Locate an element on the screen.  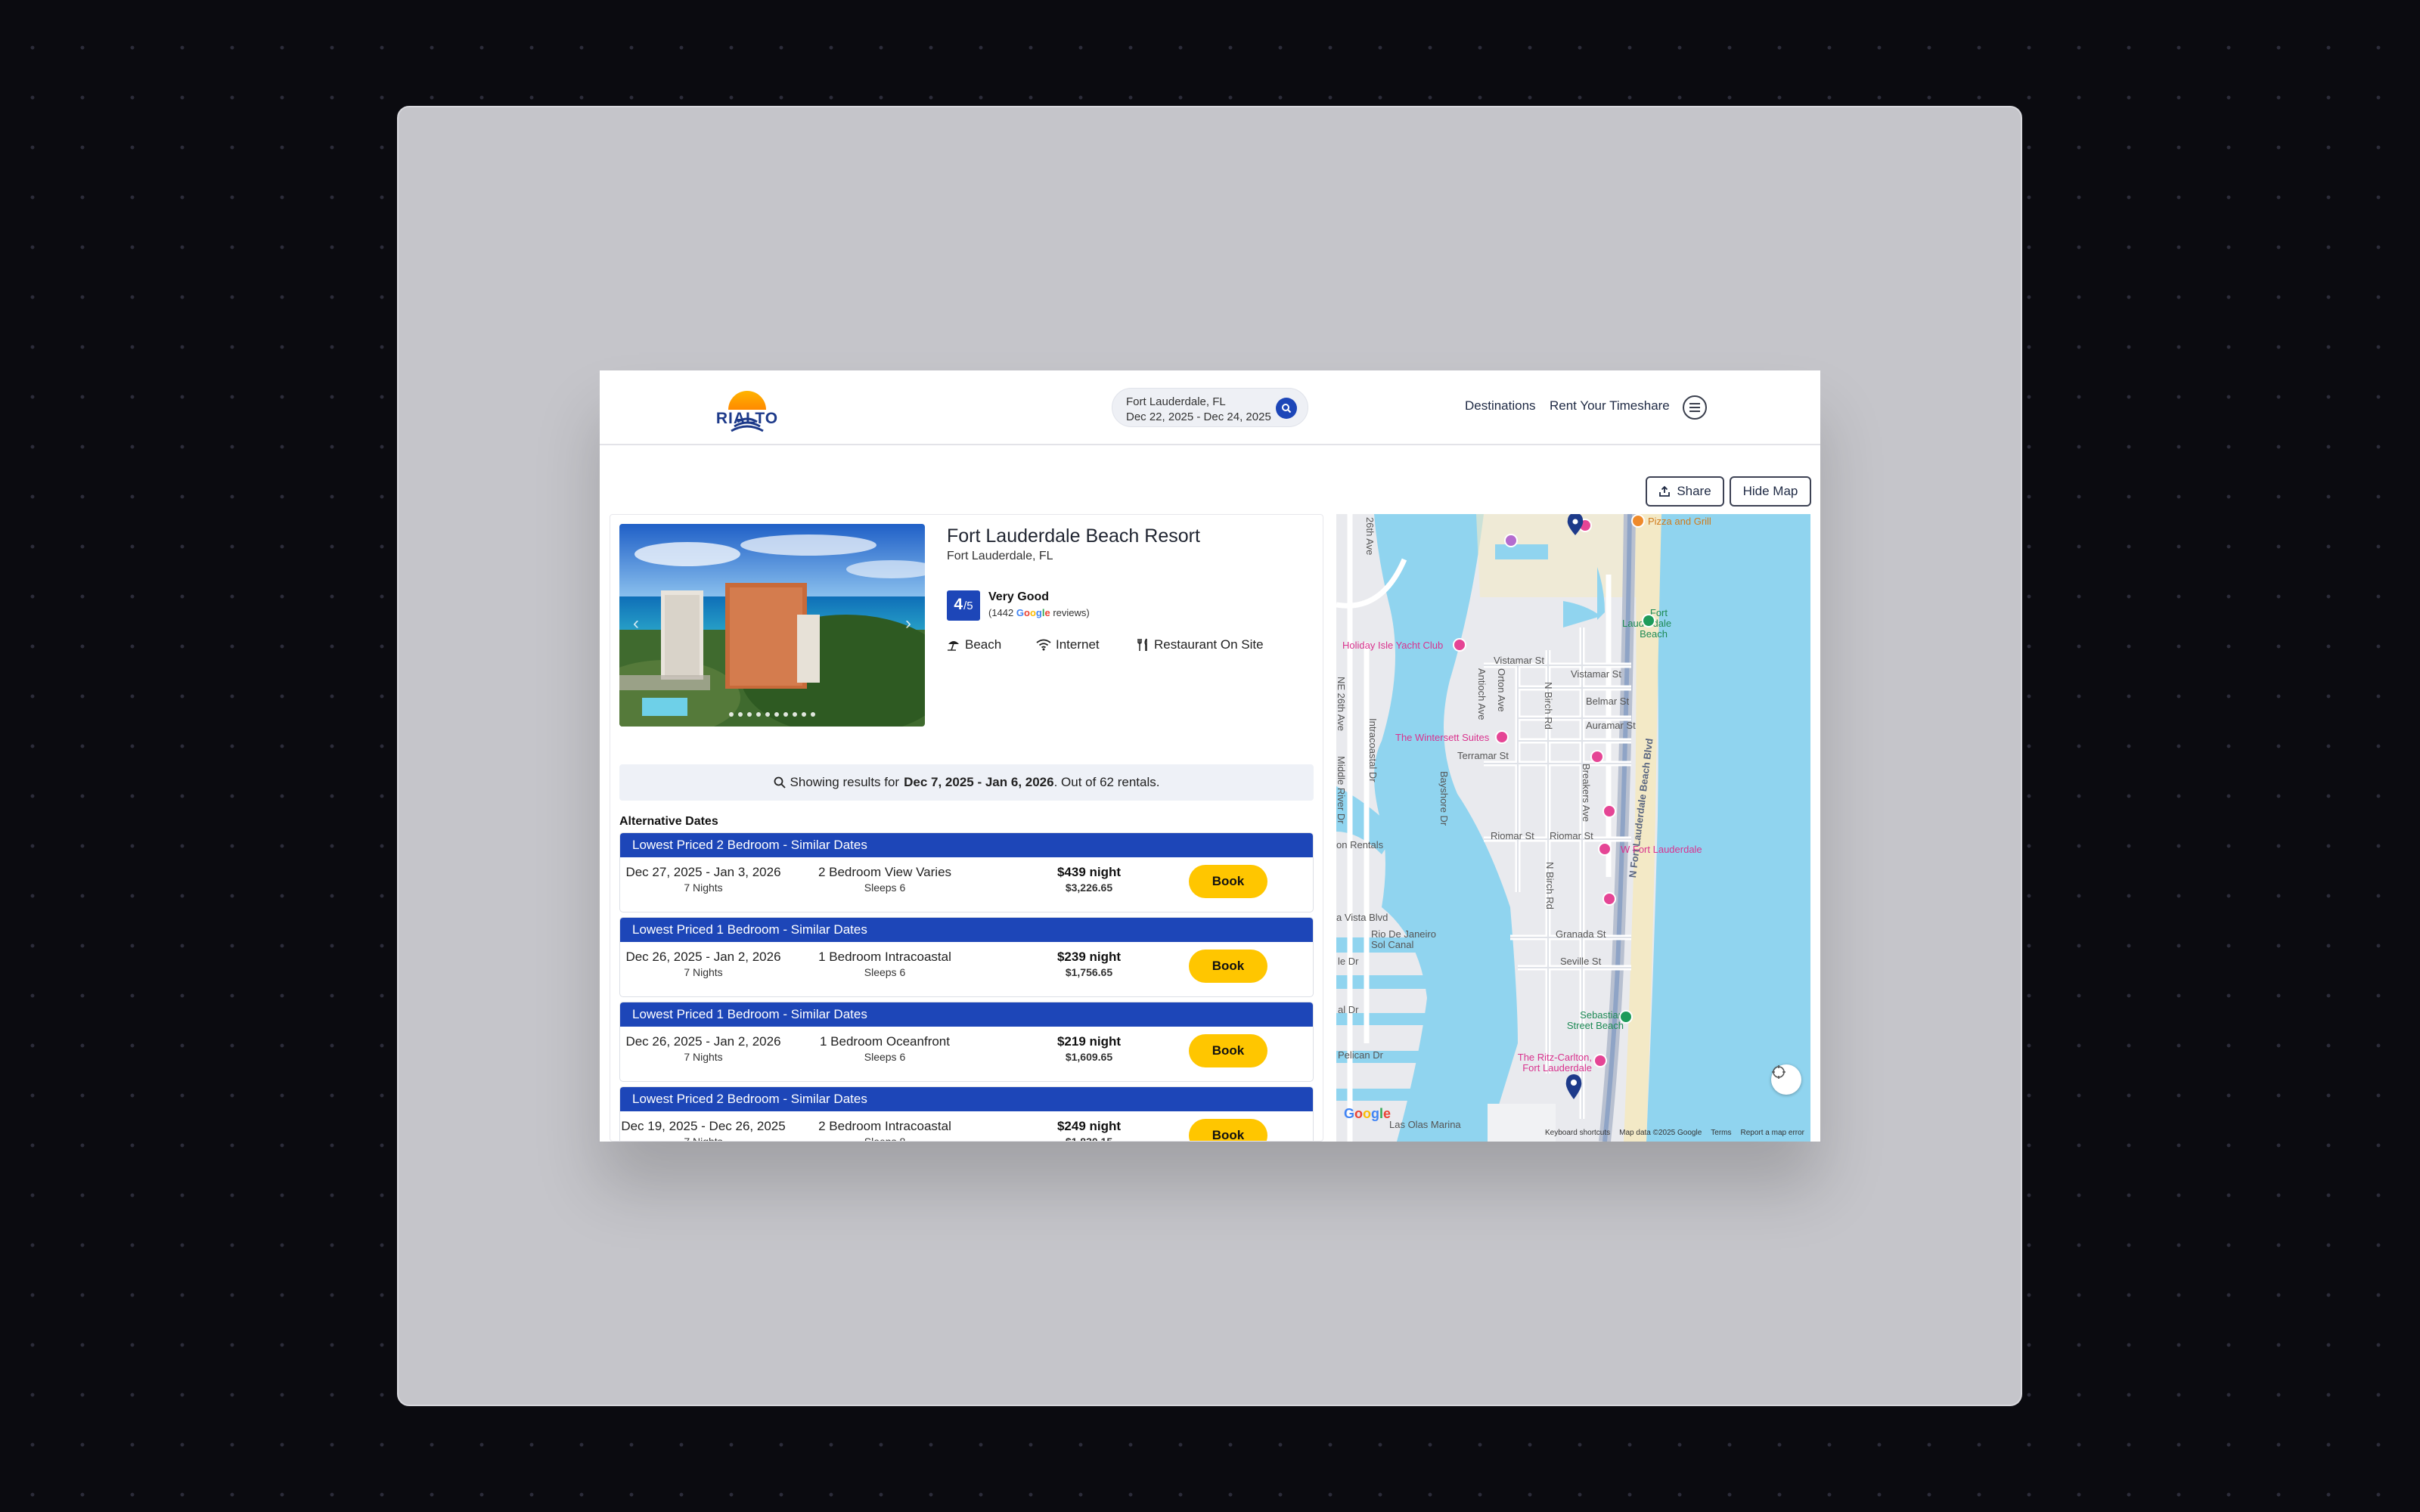
amenity-label: Restaurant On Site is located at coordinates (1209, 644).